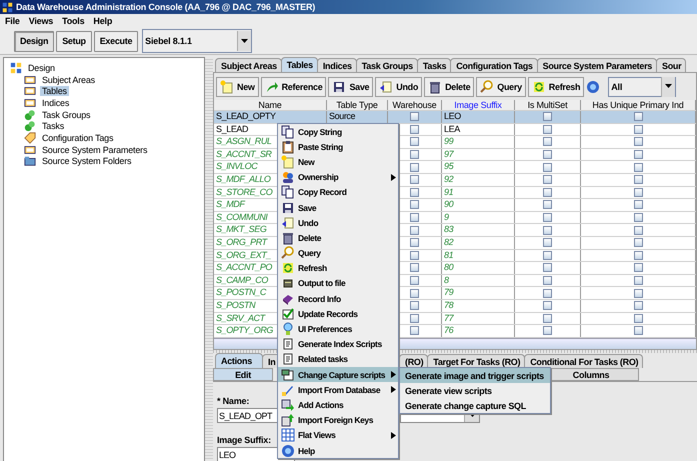  What do you see at coordinates (54, 91) in the screenshot?
I see `tree-item: Tables` at bounding box center [54, 91].